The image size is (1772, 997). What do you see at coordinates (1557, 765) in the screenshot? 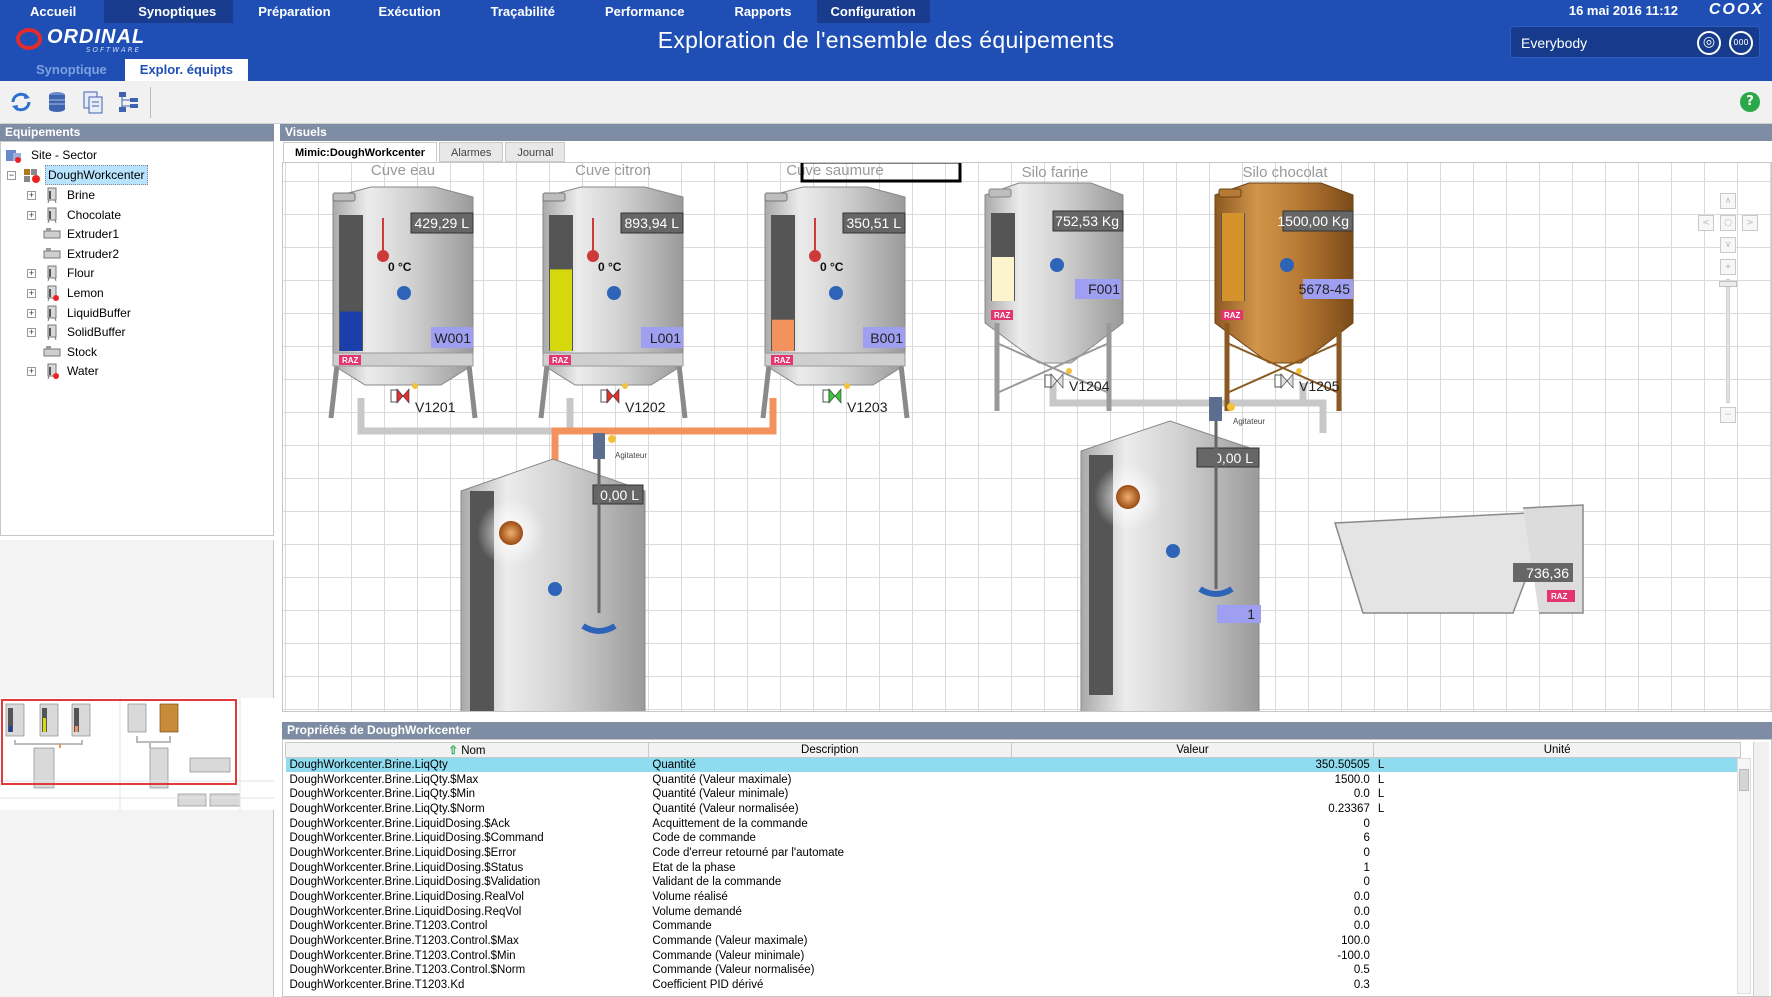
I see `cell-unite: L` at bounding box center [1557, 765].